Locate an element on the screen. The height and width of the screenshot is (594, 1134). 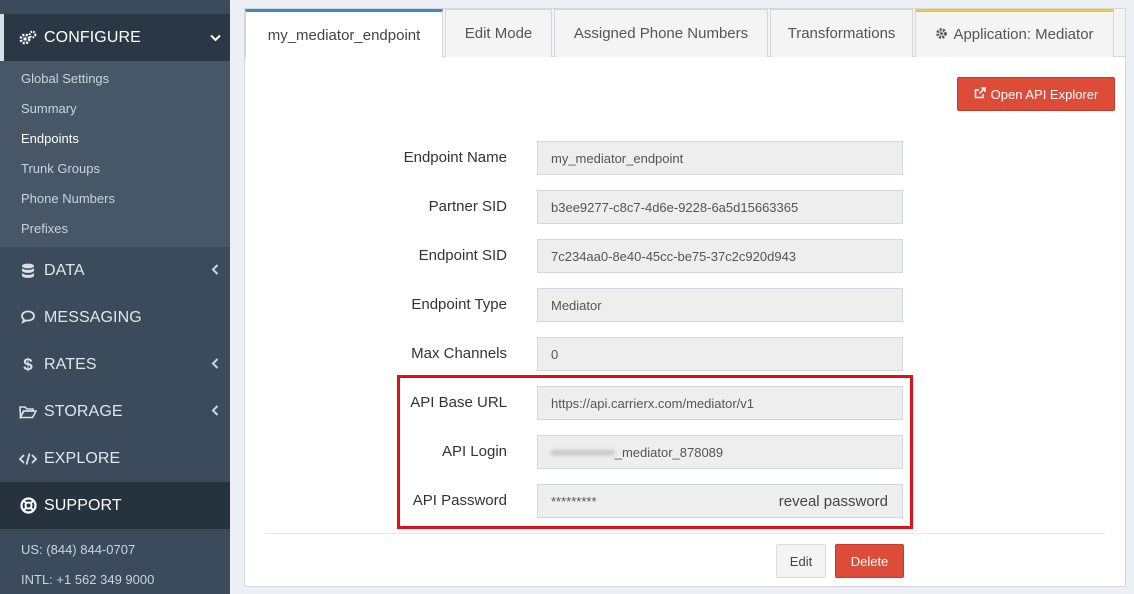
menu-rates-label: RATES is located at coordinates (70, 364).